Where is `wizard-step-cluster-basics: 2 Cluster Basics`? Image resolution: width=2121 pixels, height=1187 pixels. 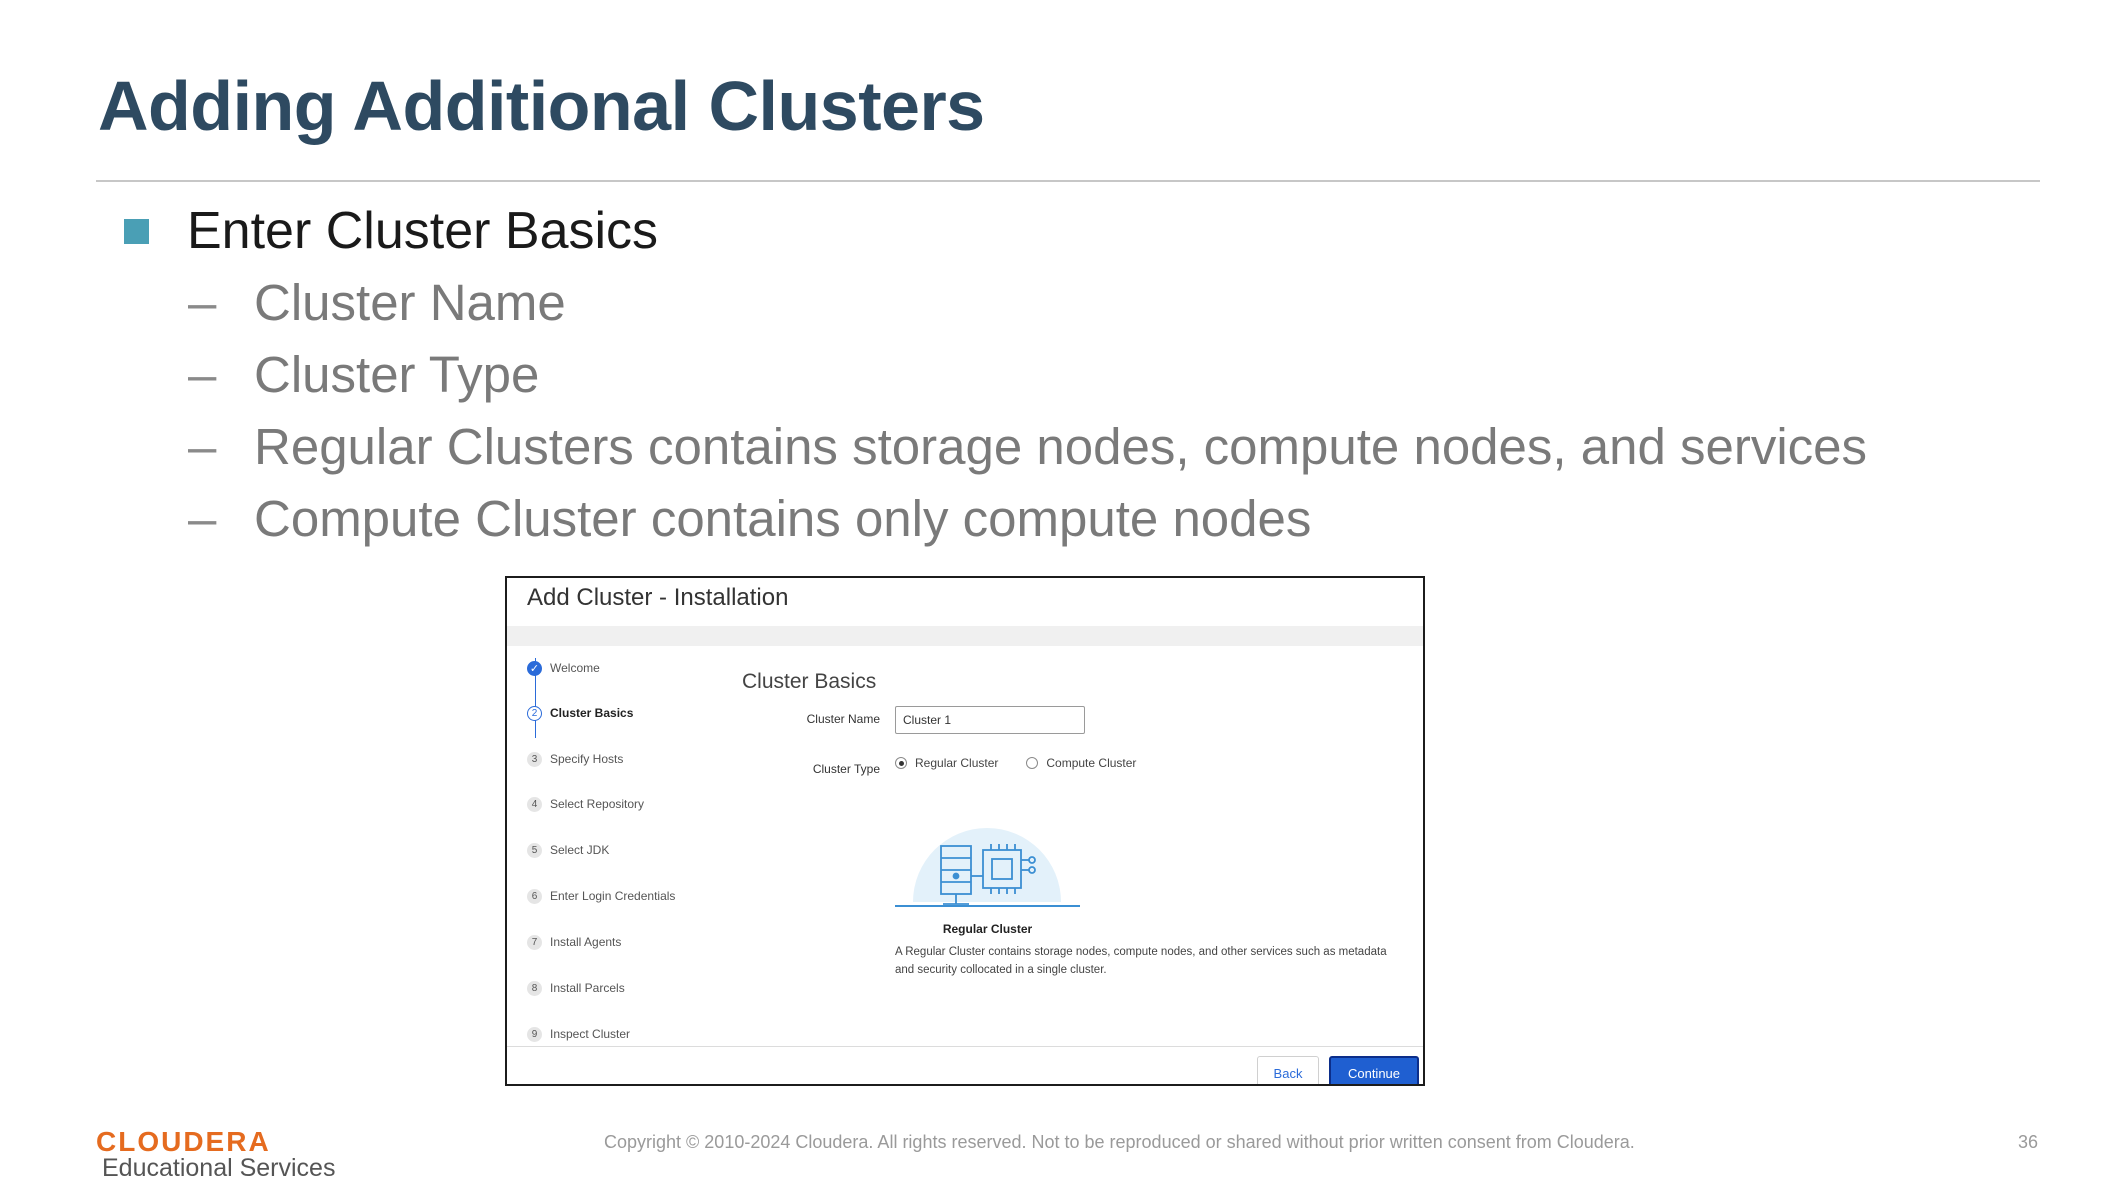 wizard-step-cluster-basics: 2 Cluster Basics is located at coordinates (580, 713).